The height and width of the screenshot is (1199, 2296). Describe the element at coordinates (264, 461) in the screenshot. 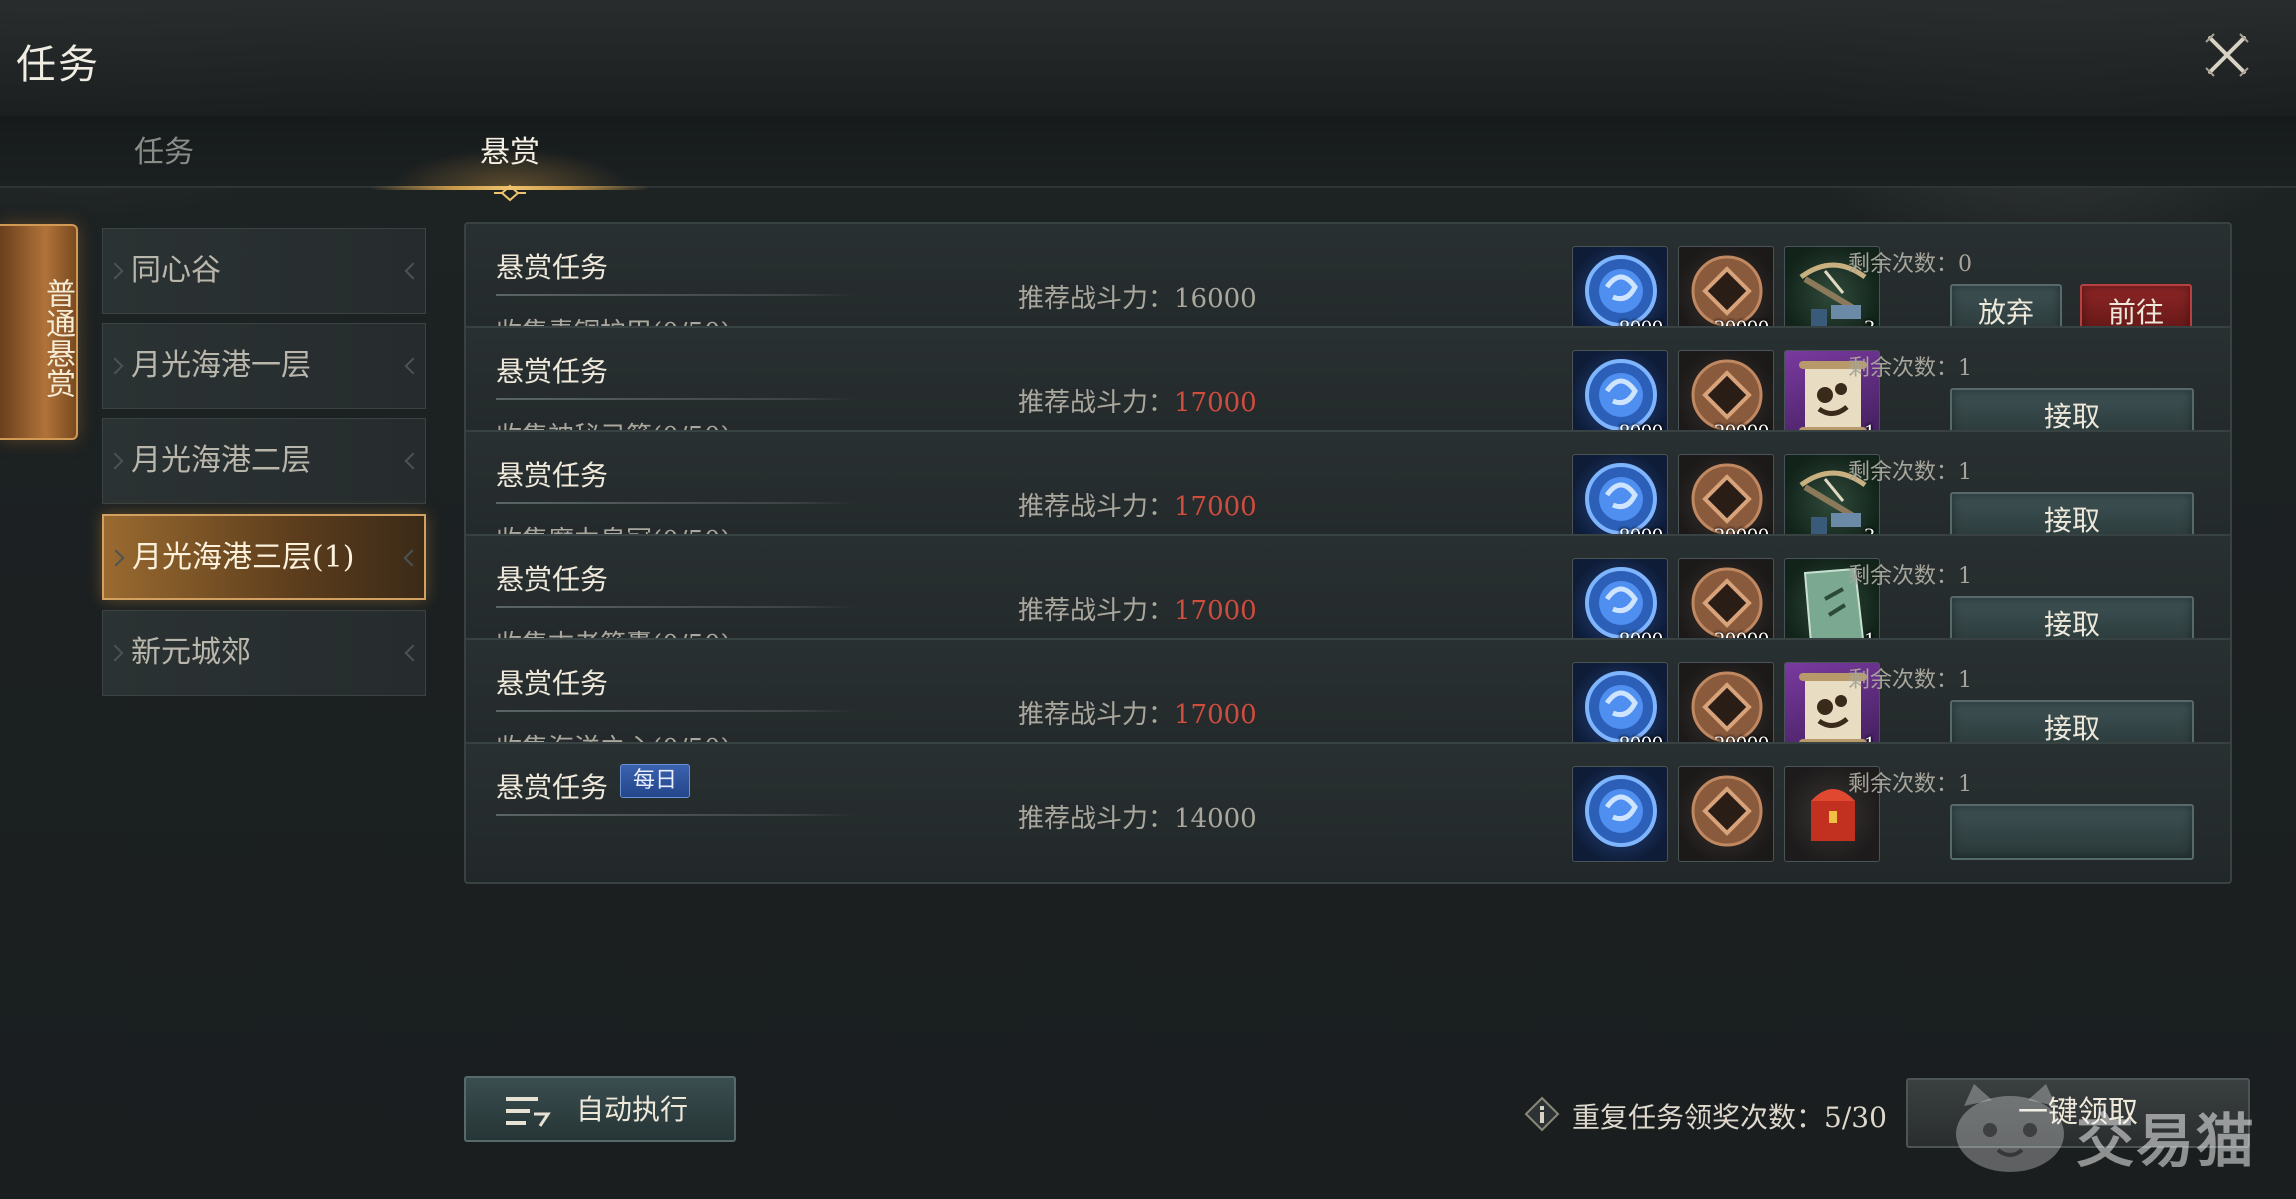

I see `subnav-item-harbor-2: 月光海港二层` at that location.